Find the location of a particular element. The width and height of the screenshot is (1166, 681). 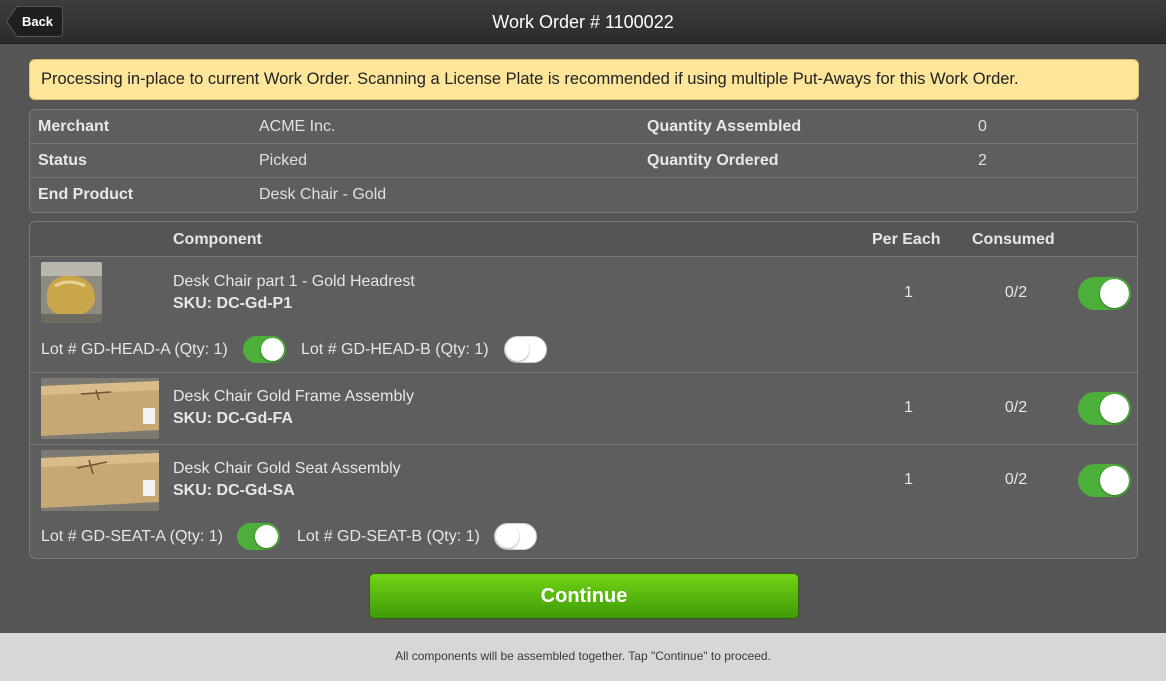

lot-toggle-gd-head-b is located at coordinates (525, 349).